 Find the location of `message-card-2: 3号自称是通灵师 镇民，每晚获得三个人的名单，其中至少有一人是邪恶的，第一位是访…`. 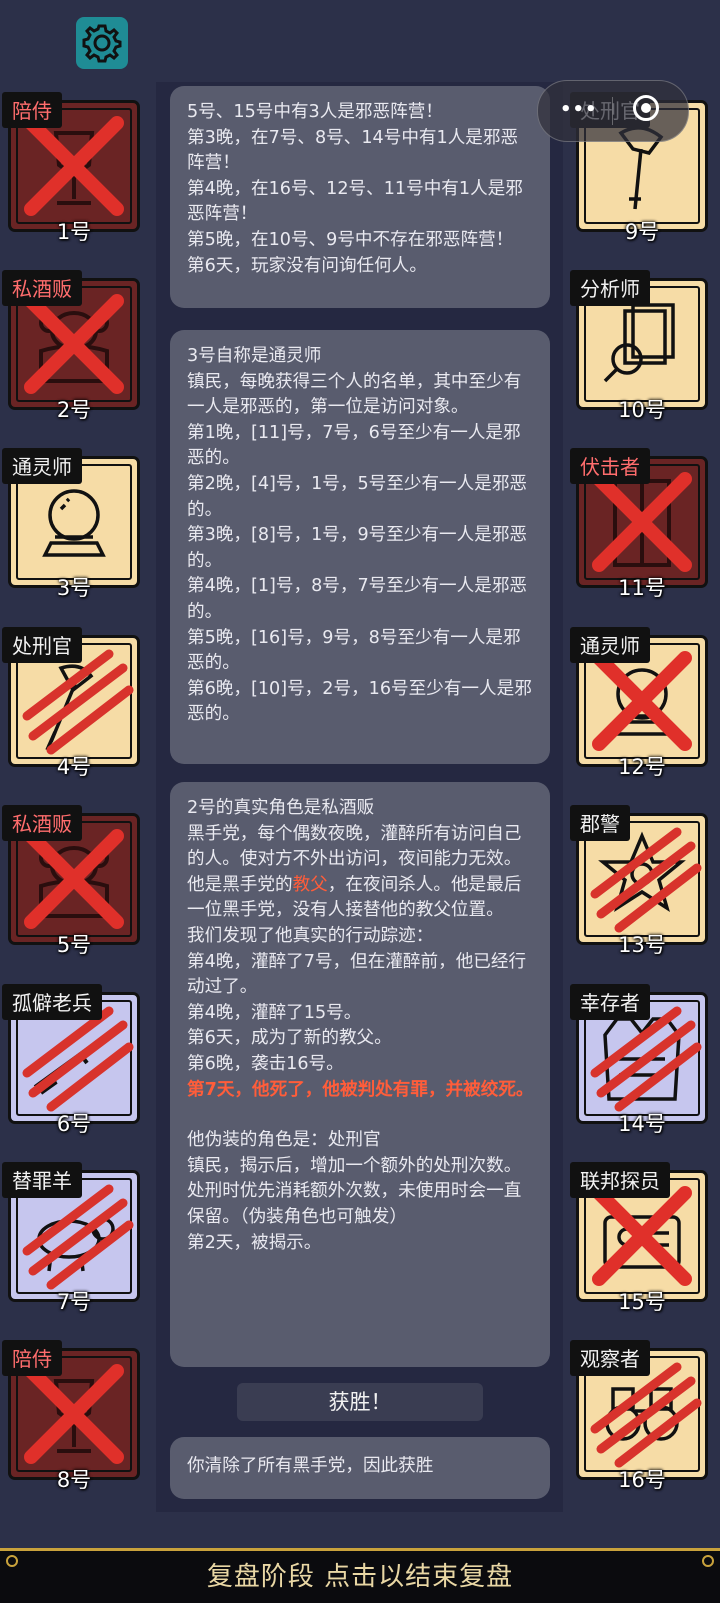

message-card-2: 3号自称是通灵师 镇民，每晚获得三个人的名单，其中至少有一人是邪恶的，第一位是访… is located at coordinates (360, 547).